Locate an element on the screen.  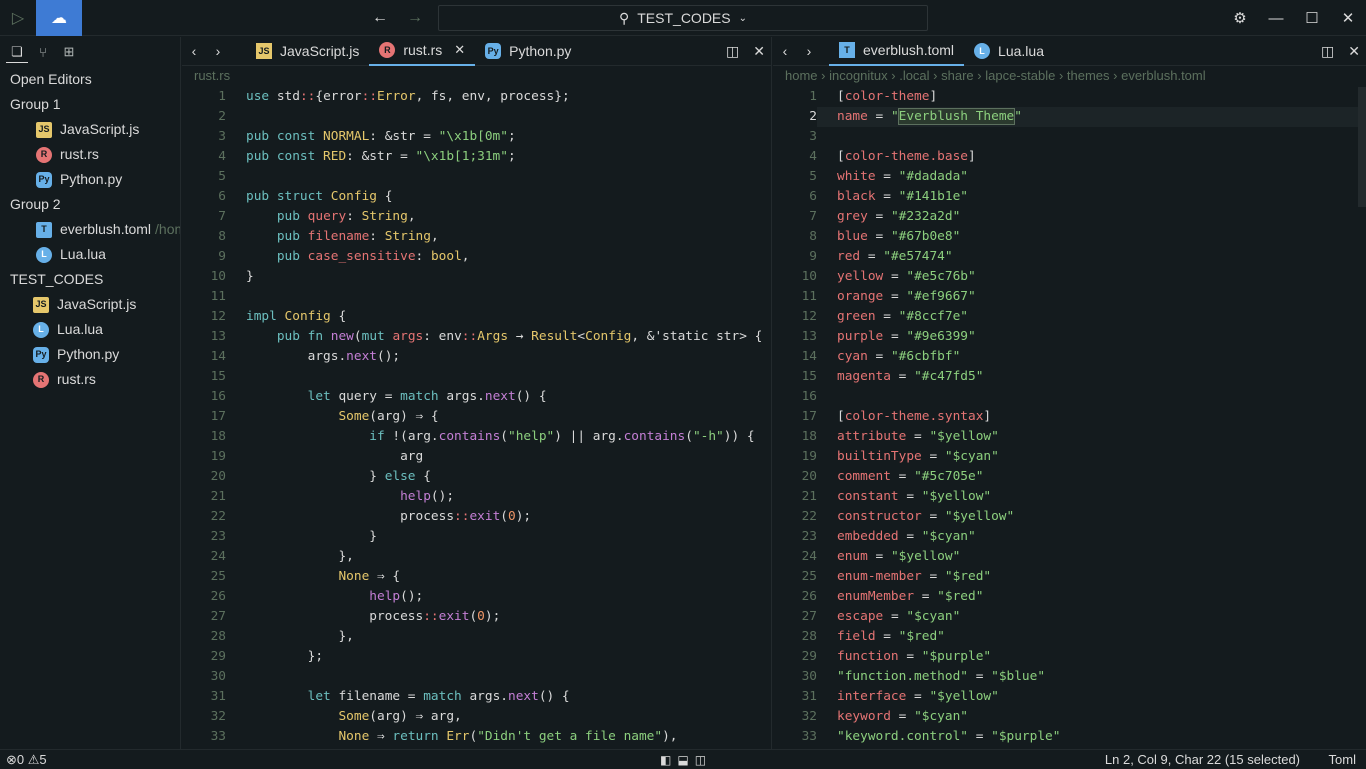
tab-lua: L Lua.lua is located at coordinates (1009, 51).